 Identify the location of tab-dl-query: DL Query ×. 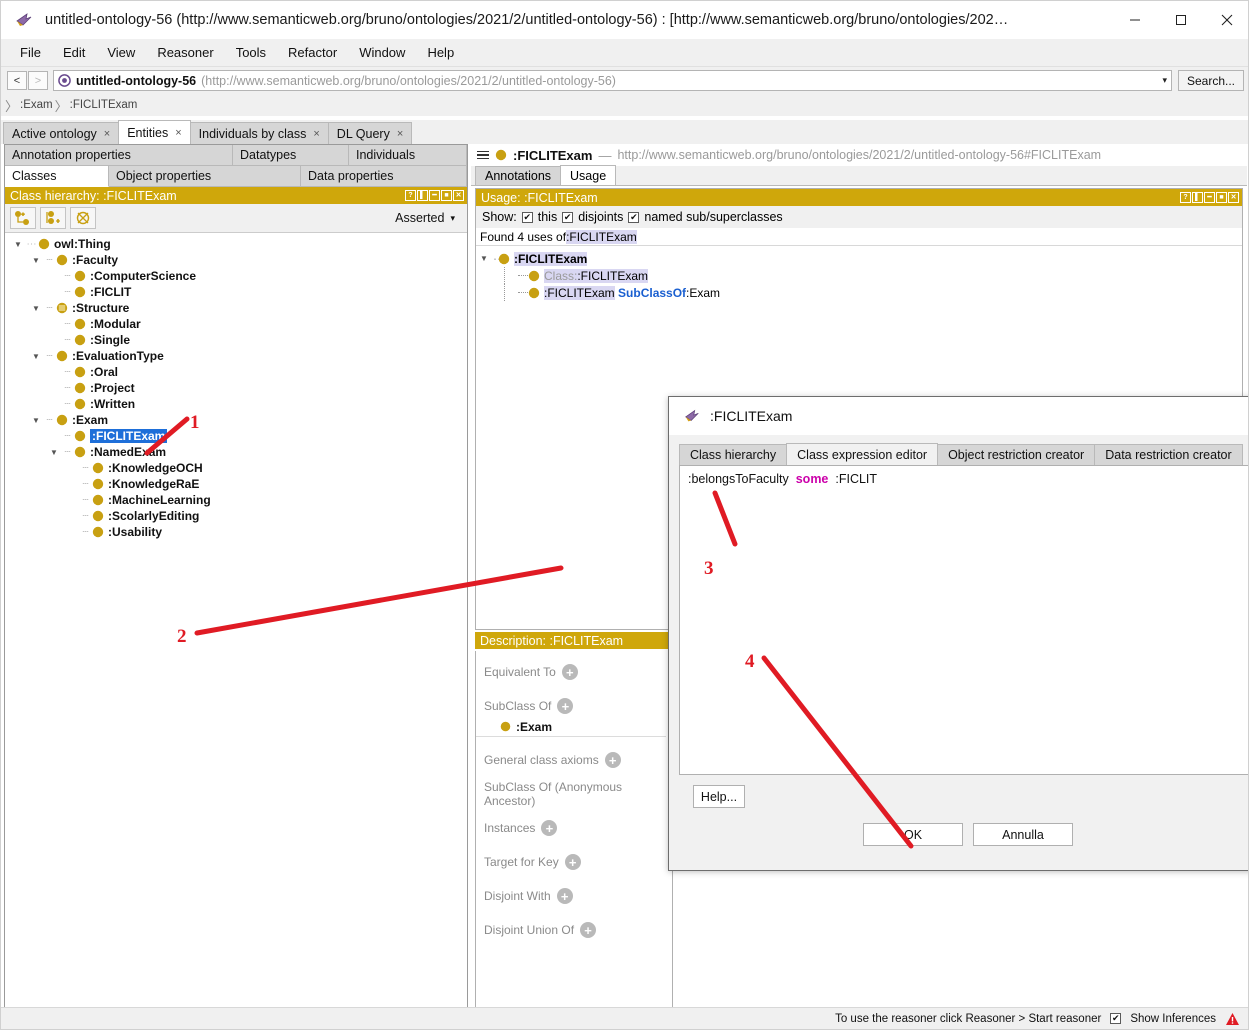
(370, 133).